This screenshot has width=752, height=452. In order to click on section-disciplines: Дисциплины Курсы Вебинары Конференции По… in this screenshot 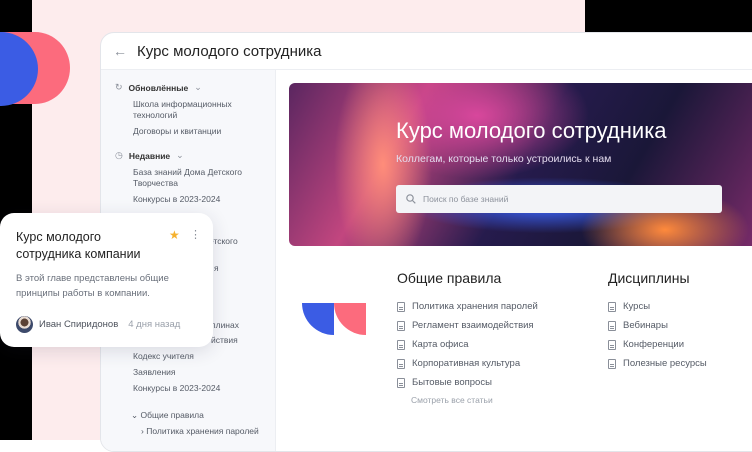, I will do `click(657, 321)`.